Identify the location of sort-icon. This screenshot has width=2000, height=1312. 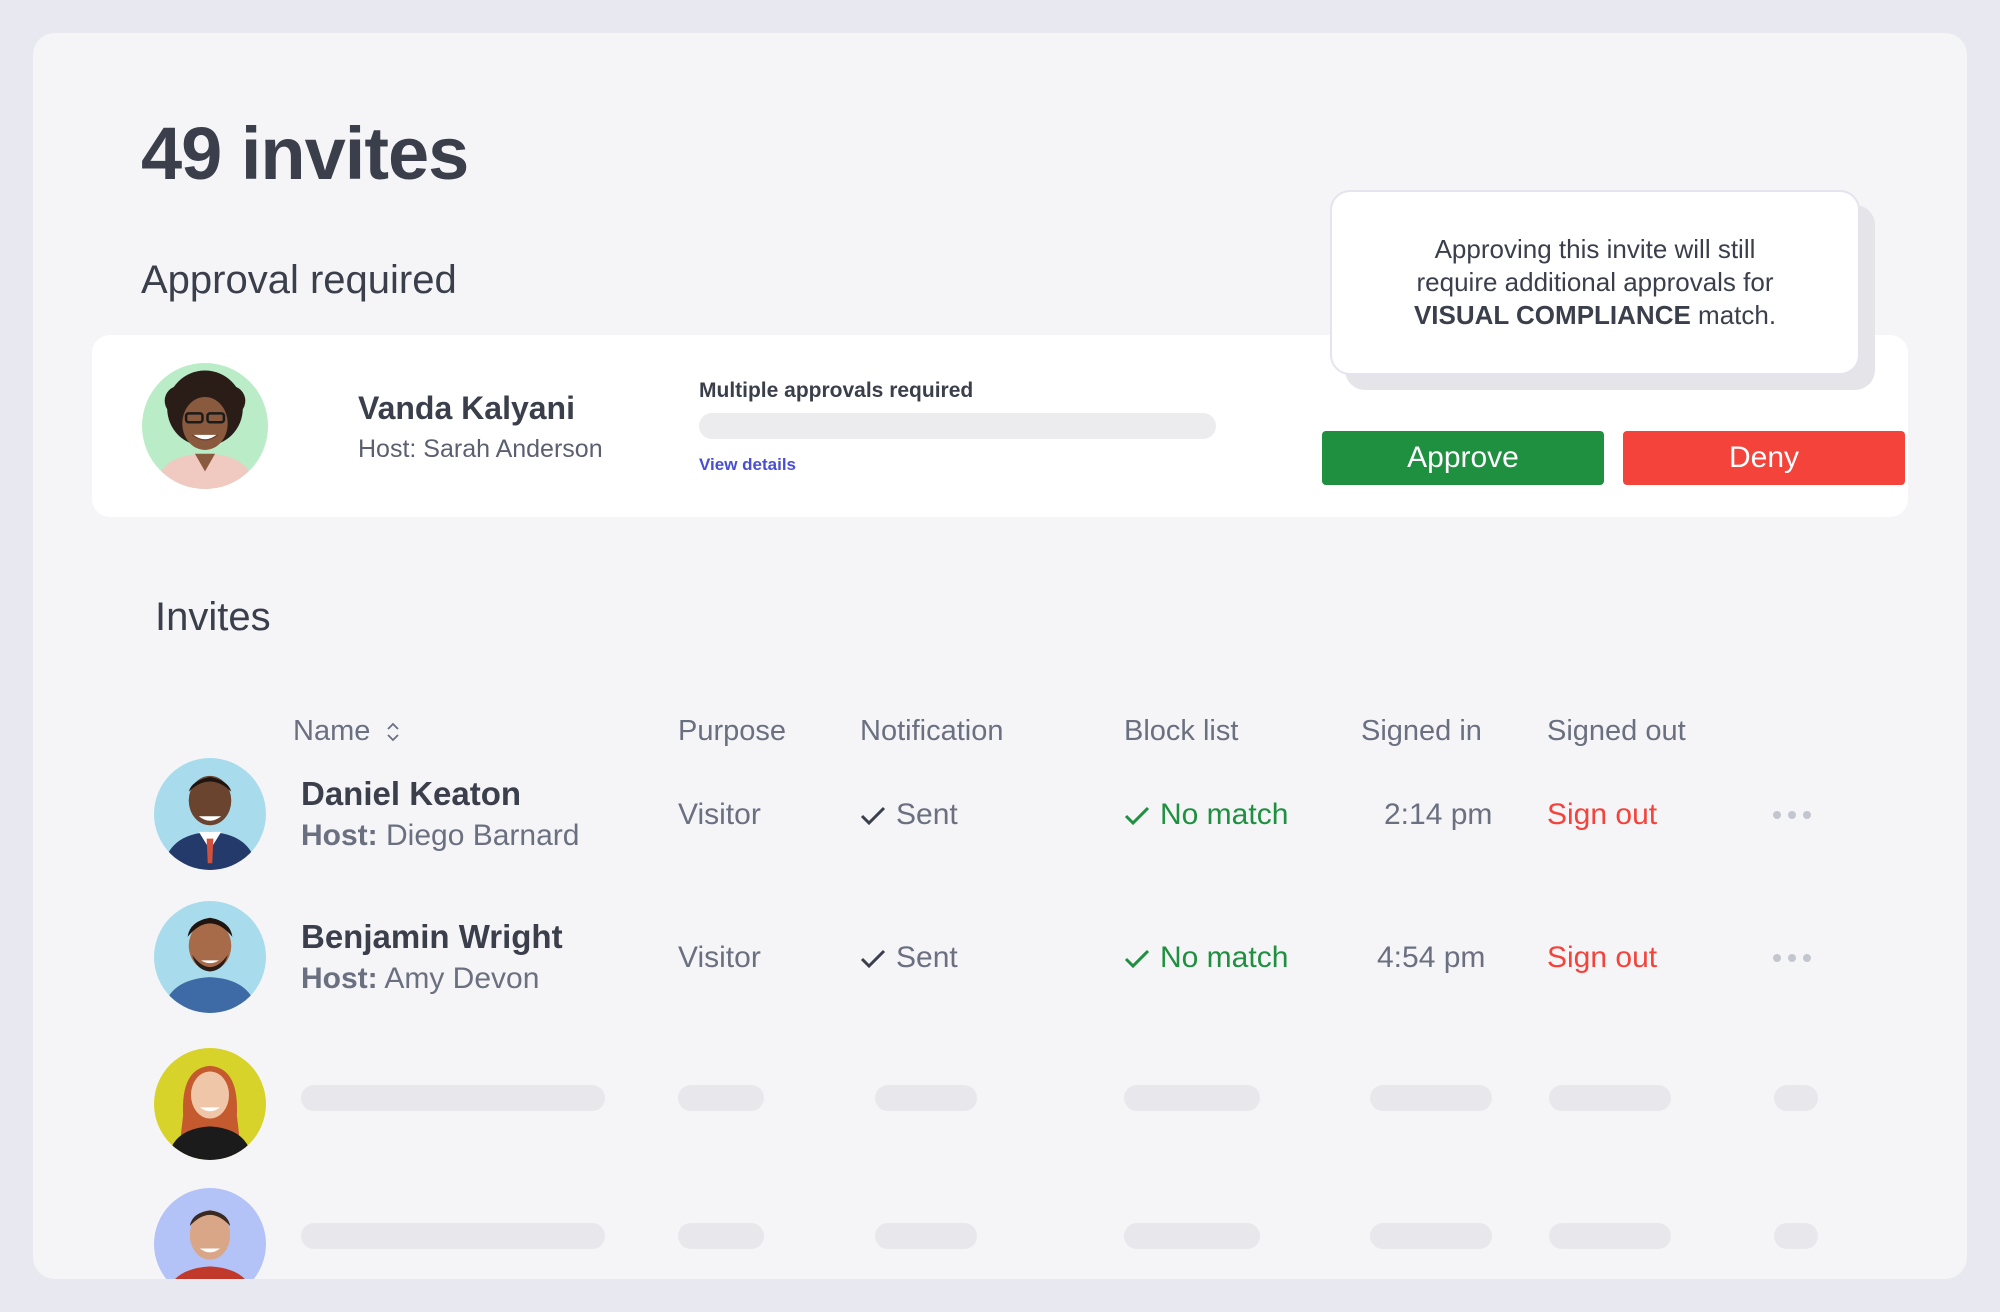
(393, 732).